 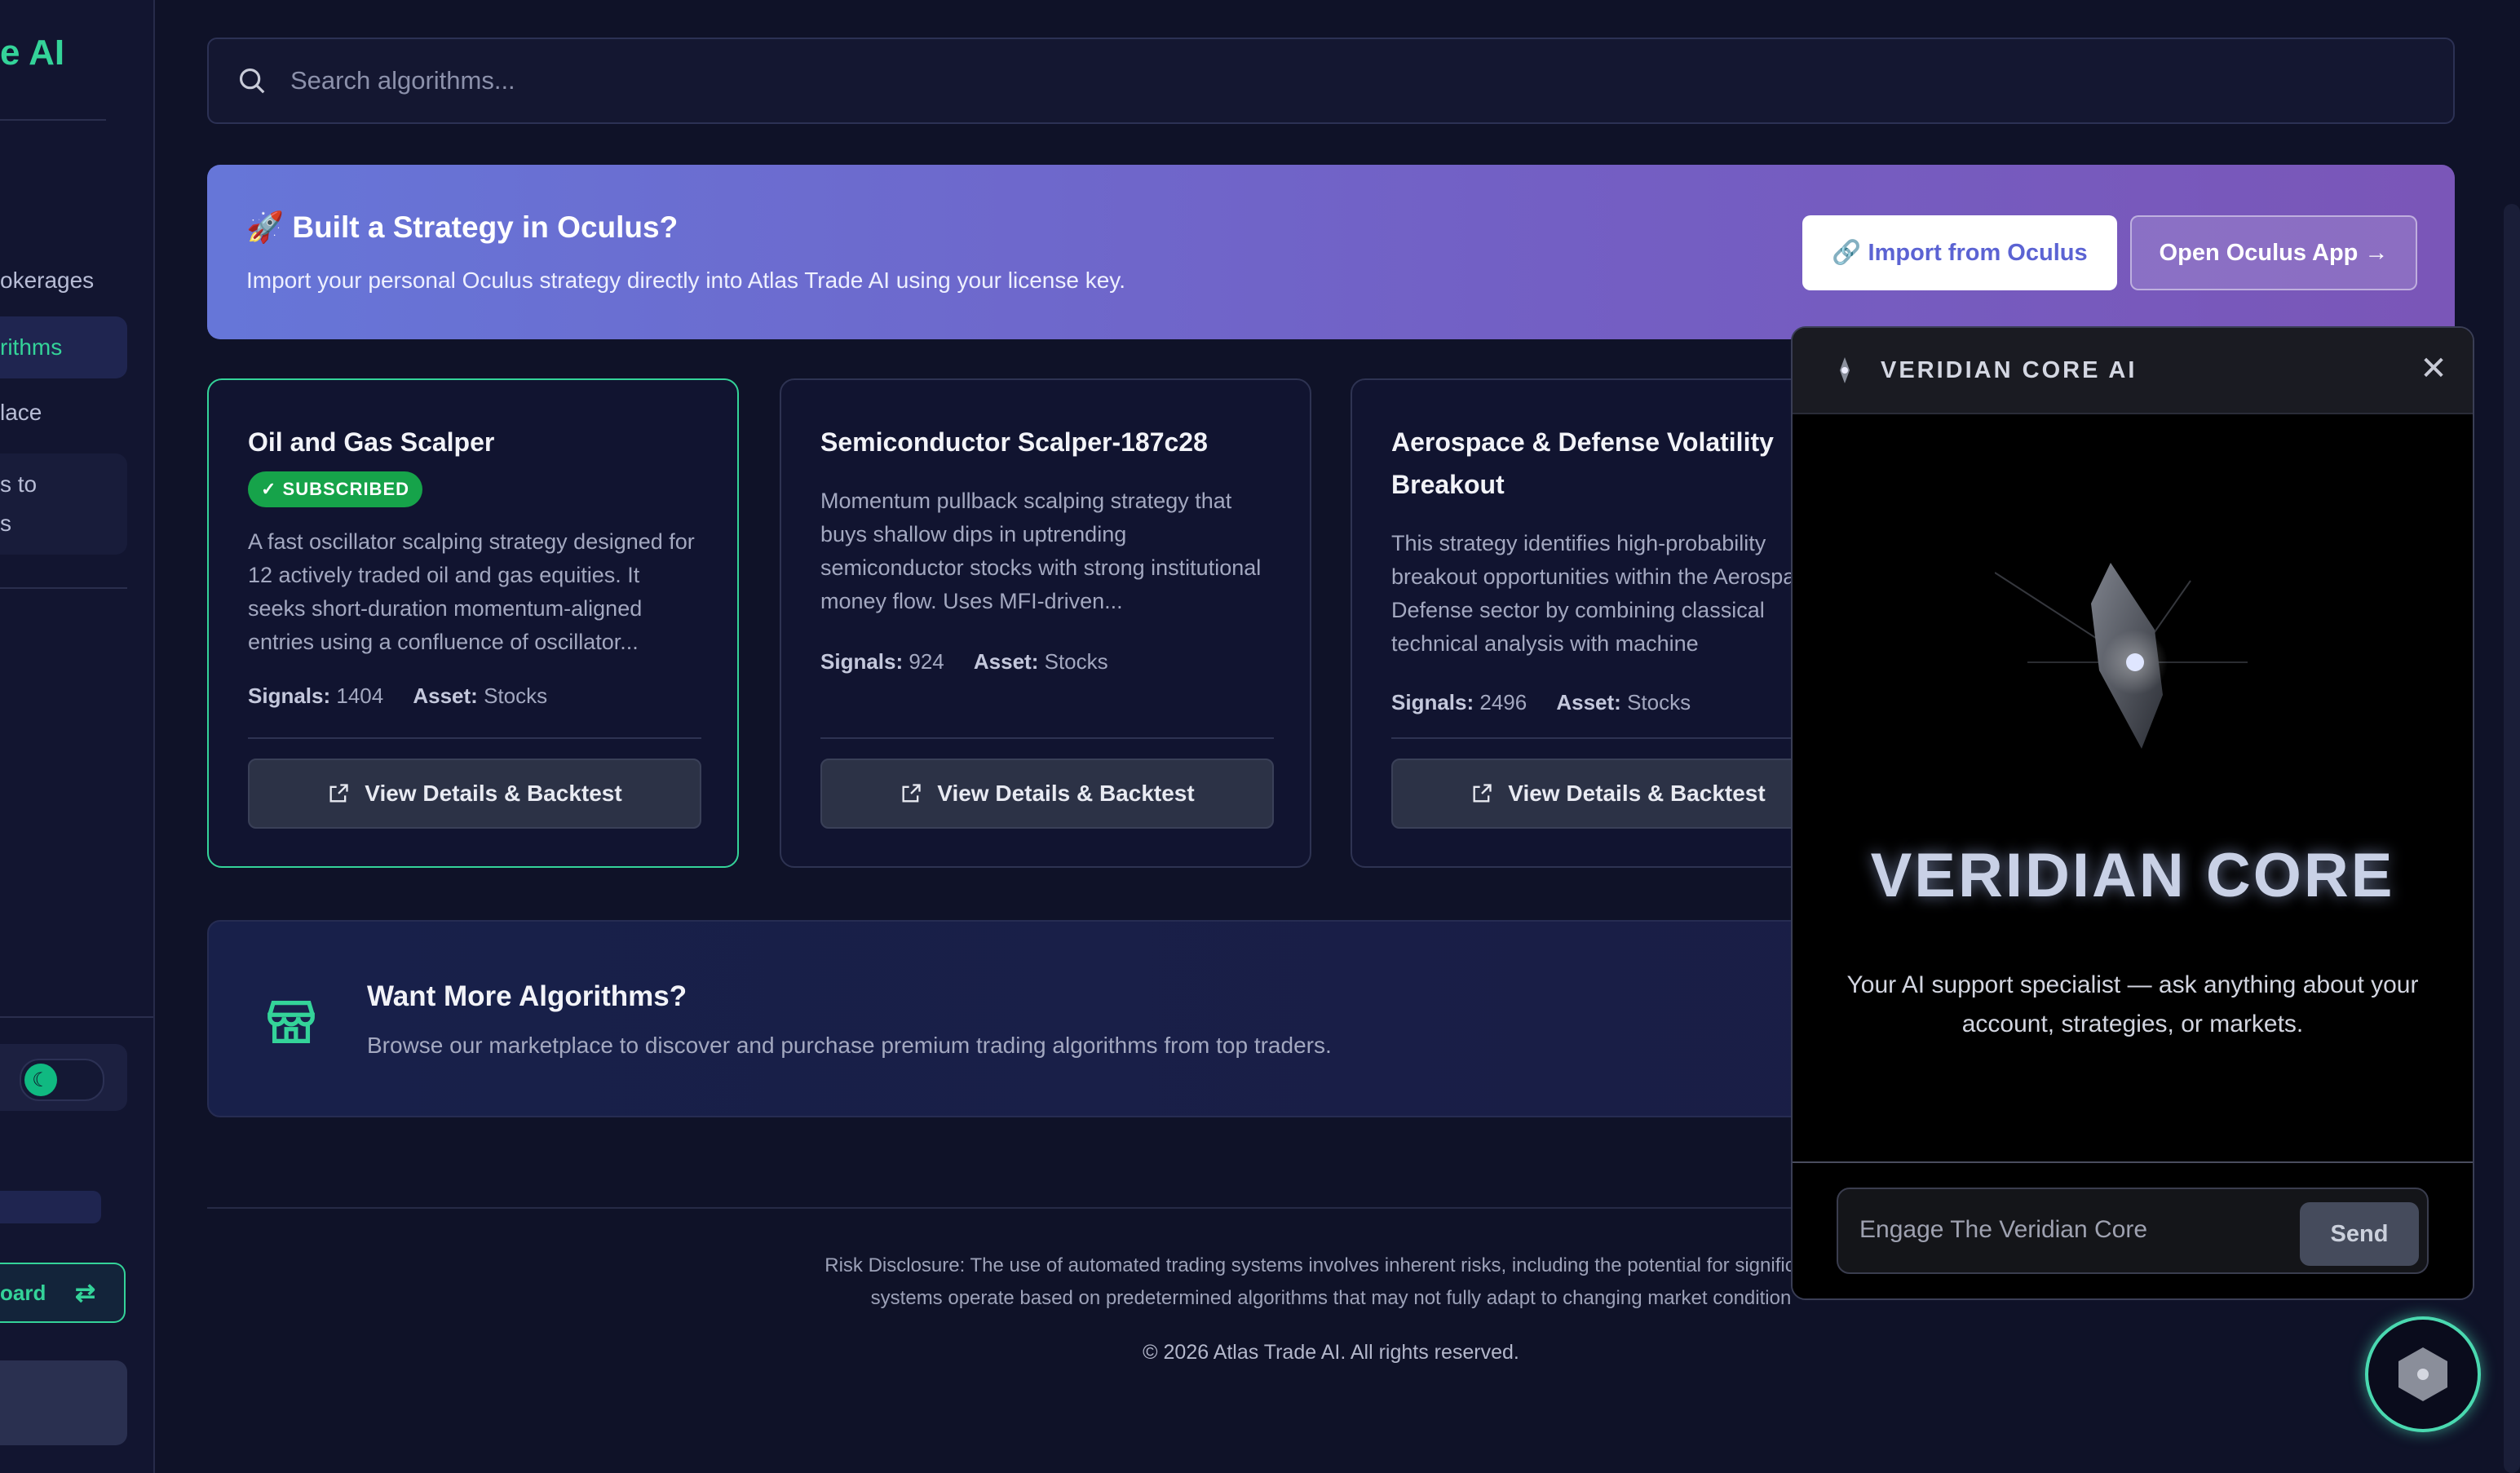 What do you see at coordinates (2132, 875) in the screenshot?
I see `chat-brand-title: VERIDIAN CORE` at bounding box center [2132, 875].